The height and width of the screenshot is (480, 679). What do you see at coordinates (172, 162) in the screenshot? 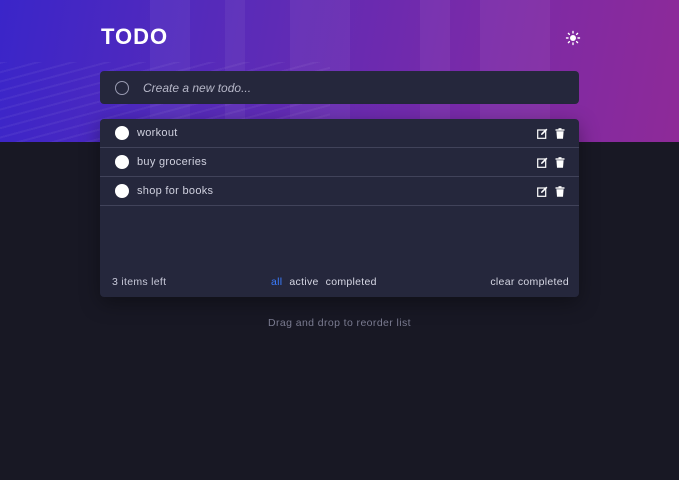
I see `todo-label: buy groceries` at bounding box center [172, 162].